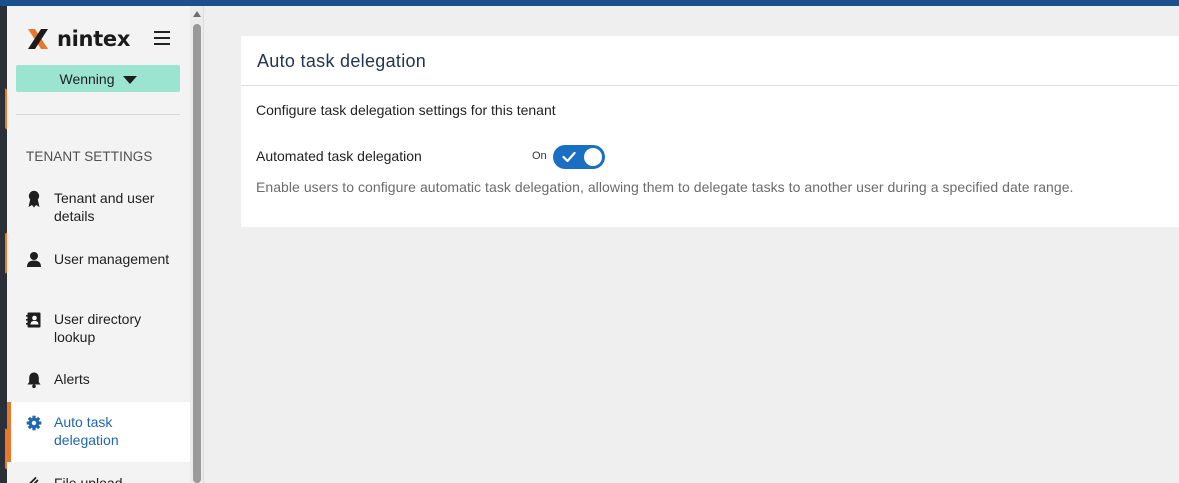  Describe the element at coordinates (34, 380) in the screenshot. I see `bell-icon` at that location.